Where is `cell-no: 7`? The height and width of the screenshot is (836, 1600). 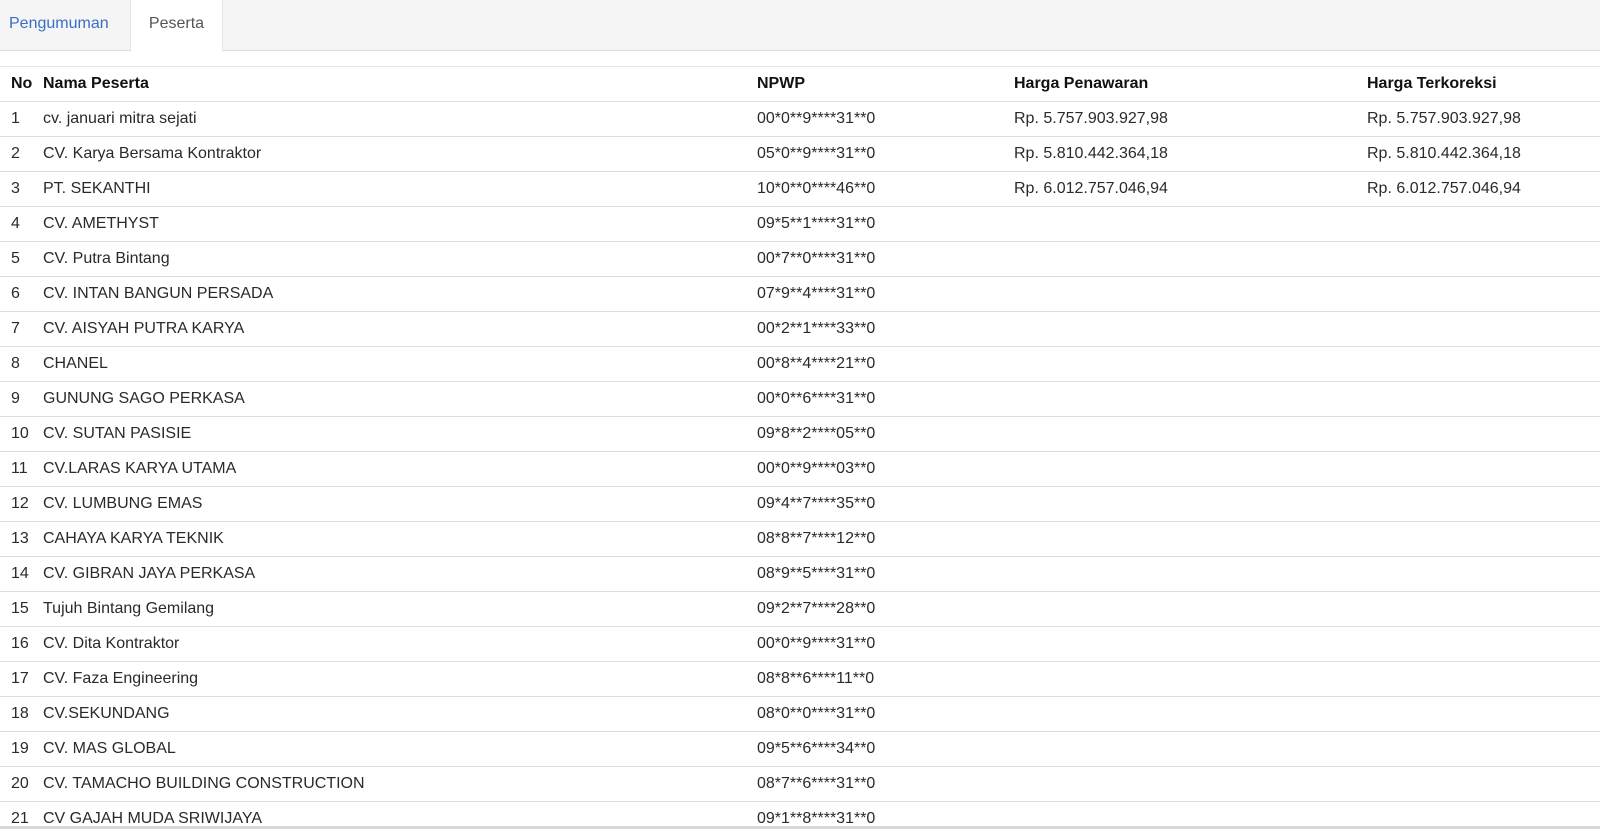 cell-no: 7 is located at coordinates (21, 329).